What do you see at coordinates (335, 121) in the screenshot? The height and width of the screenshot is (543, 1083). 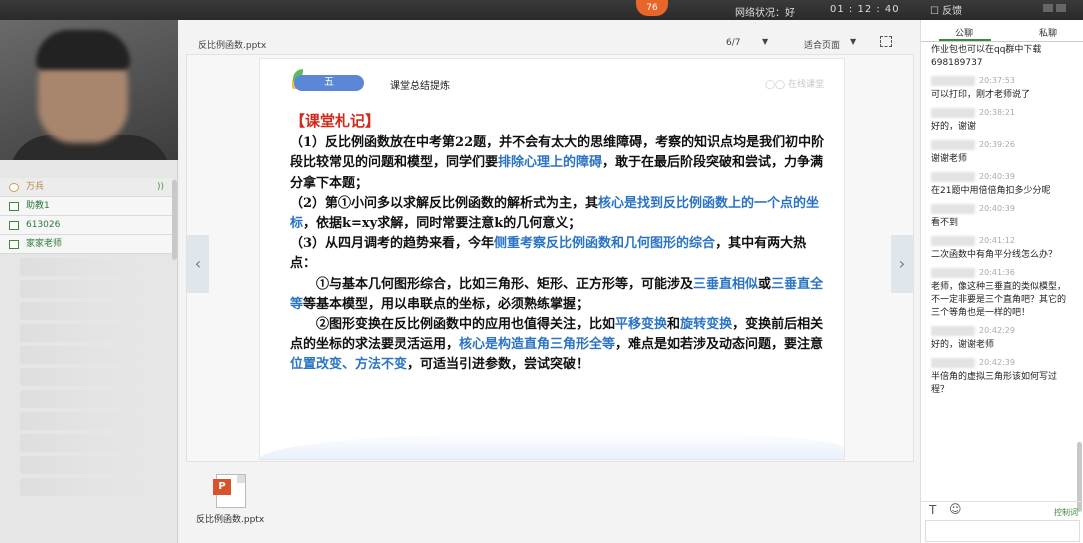 I see `slide-heading: 【课堂札记】` at bounding box center [335, 121].